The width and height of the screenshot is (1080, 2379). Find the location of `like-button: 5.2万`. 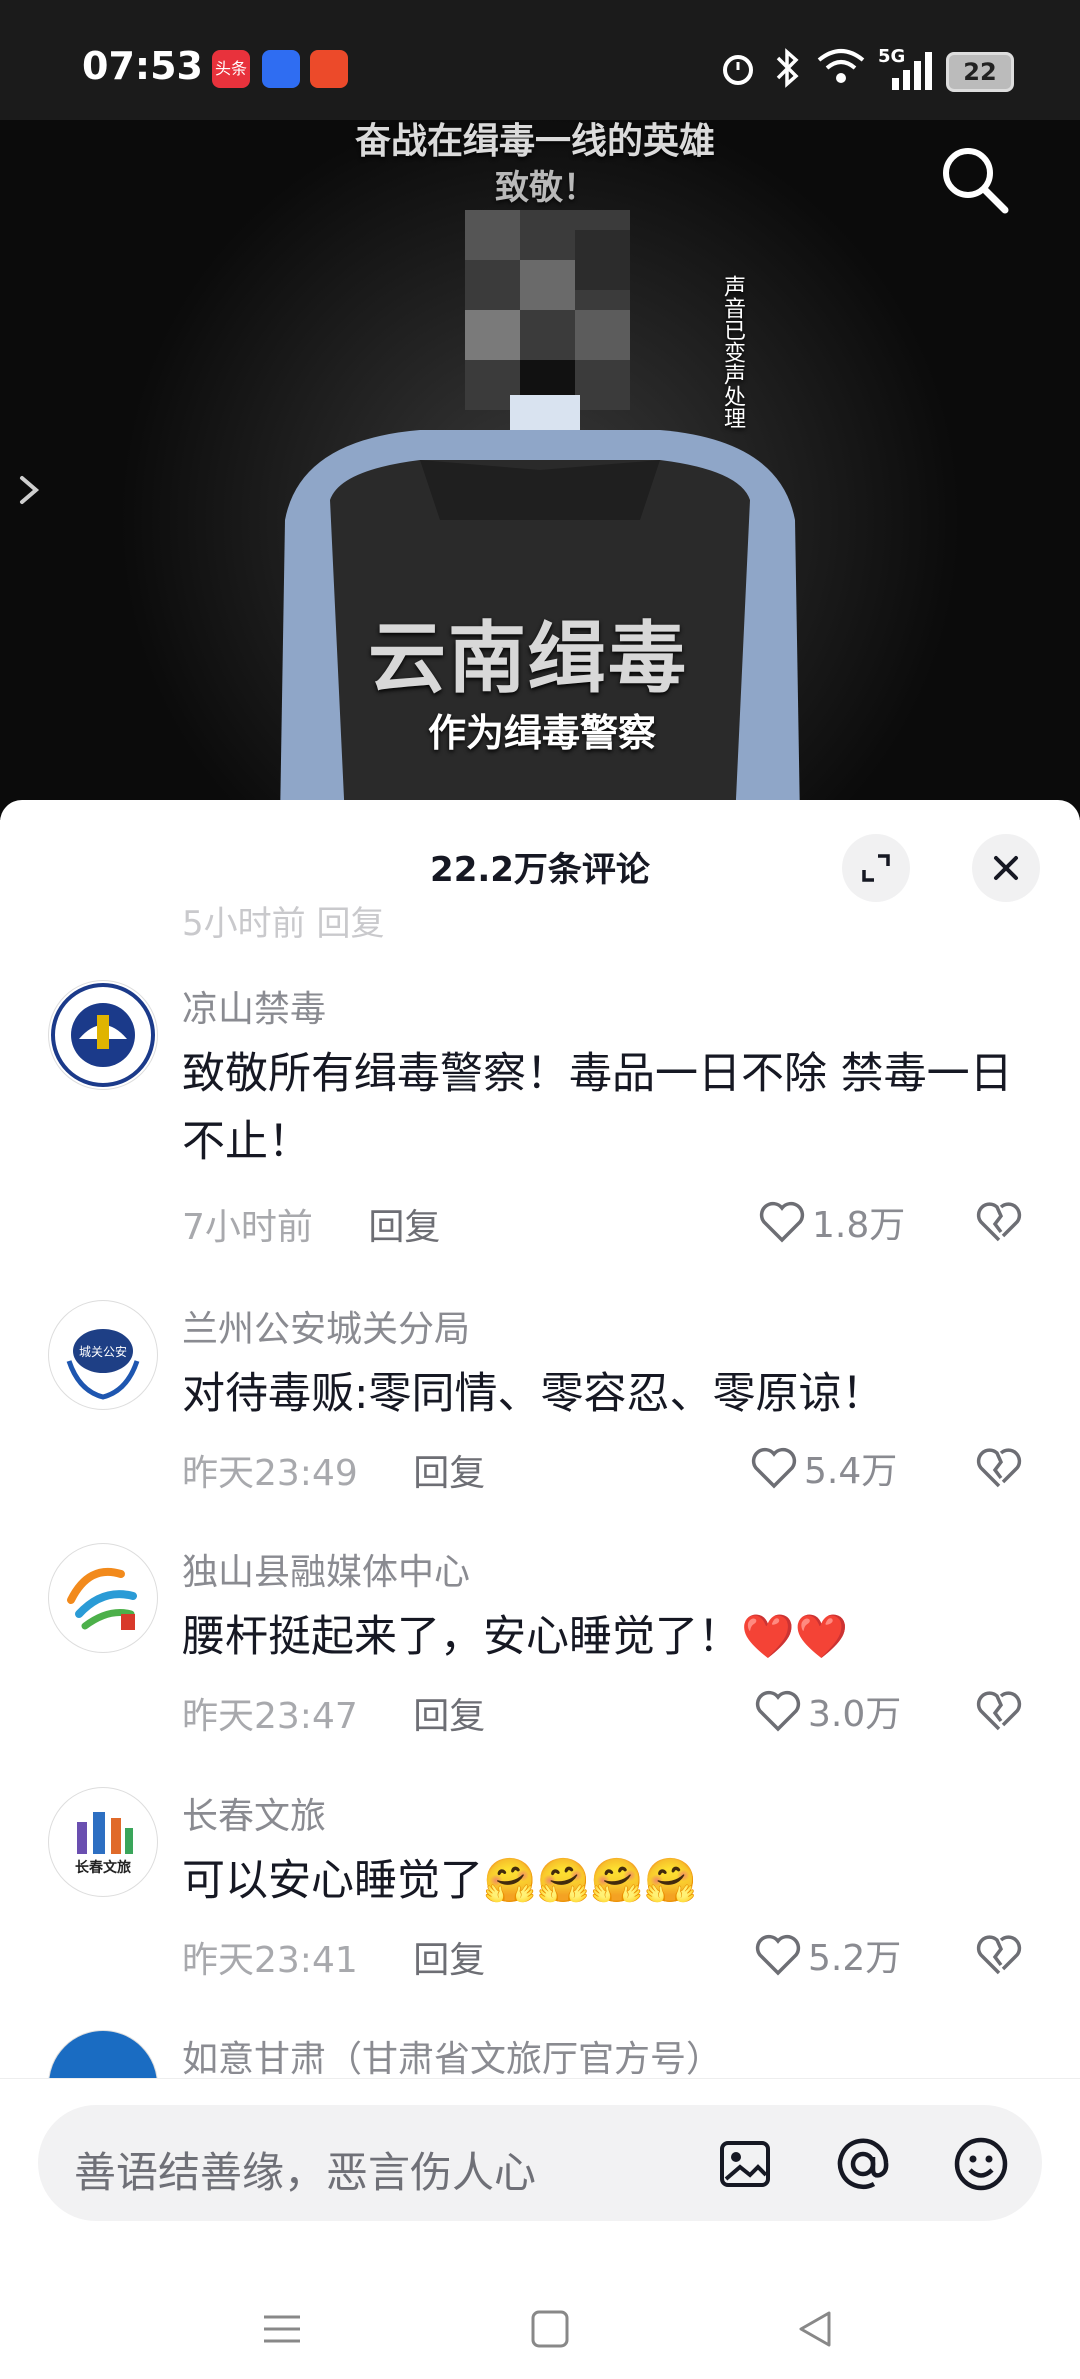

like-button: 5.2万 is located at coordinates (827, 1955).